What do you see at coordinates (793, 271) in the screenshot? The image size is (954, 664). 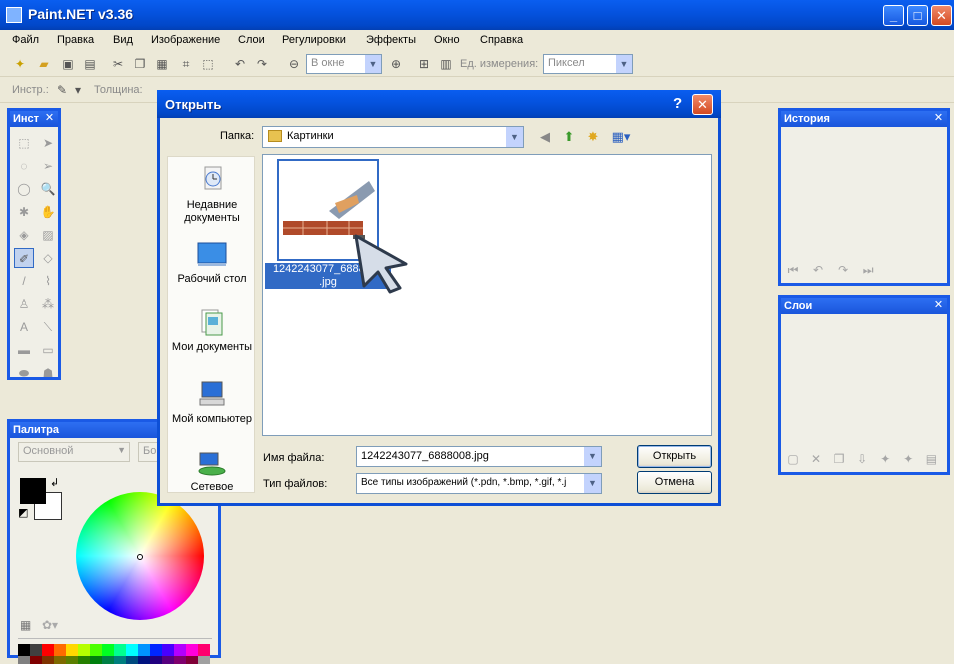 I see `first-step-icon: ⏮` at bounding box center [793, 271].